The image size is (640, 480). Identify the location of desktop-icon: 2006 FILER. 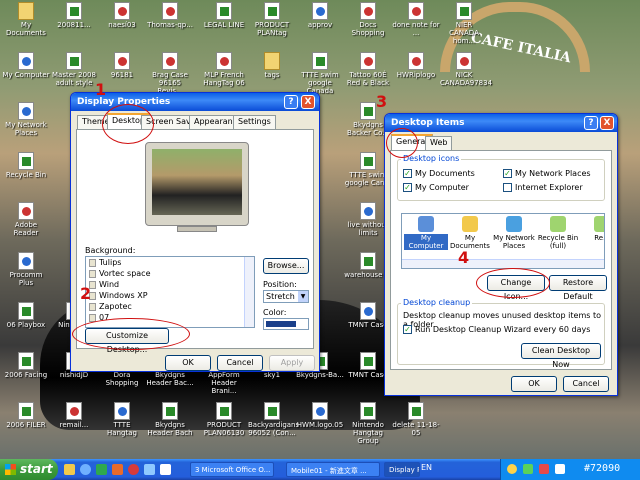
(26, 415).